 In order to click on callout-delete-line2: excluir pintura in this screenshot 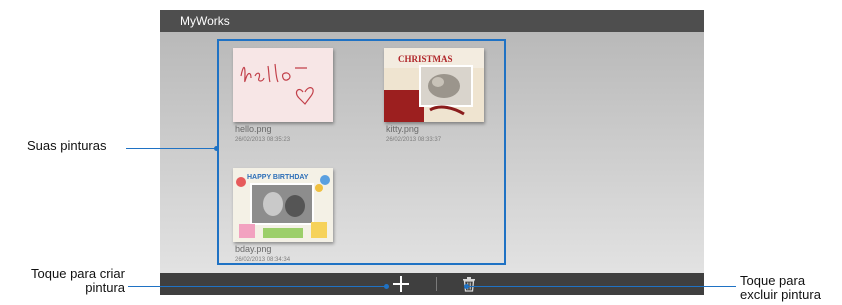, I will do `click(780, 294)`.